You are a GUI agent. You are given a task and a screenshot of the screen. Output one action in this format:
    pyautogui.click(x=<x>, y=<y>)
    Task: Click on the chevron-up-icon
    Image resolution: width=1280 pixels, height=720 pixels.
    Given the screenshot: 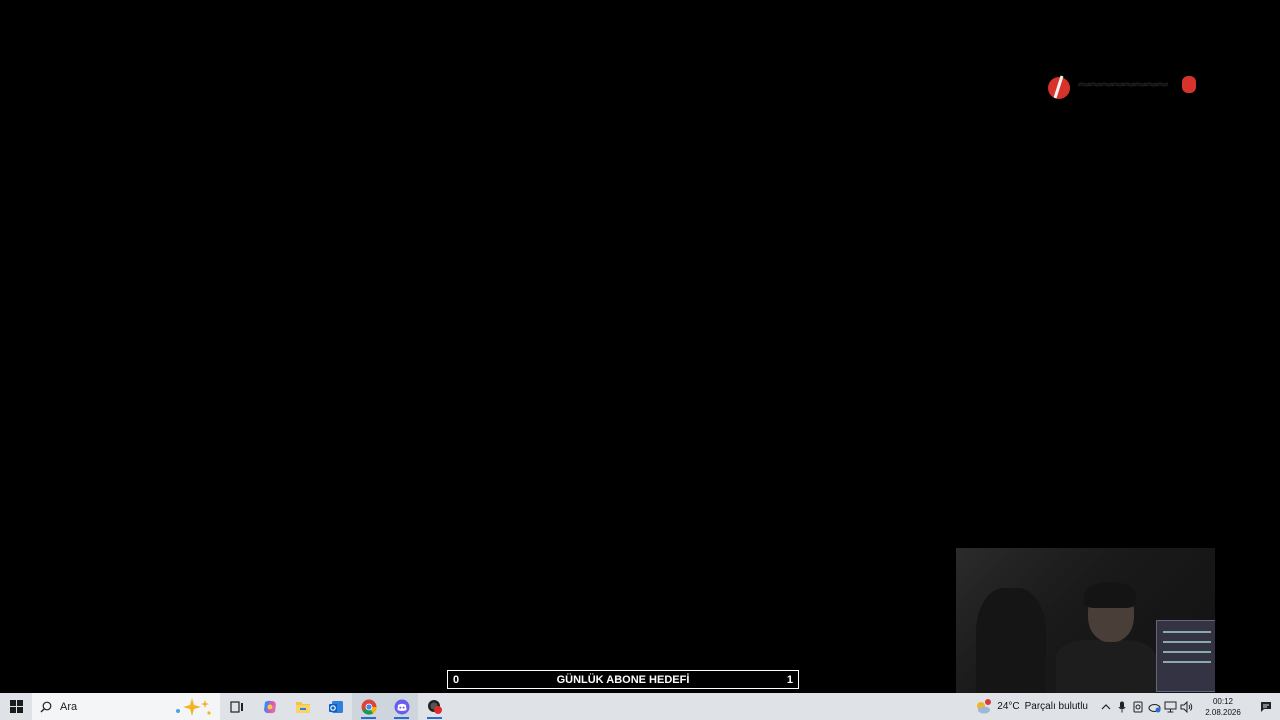 What is the action you would take?
    pyautogui.click(x=1106, y=706)
    